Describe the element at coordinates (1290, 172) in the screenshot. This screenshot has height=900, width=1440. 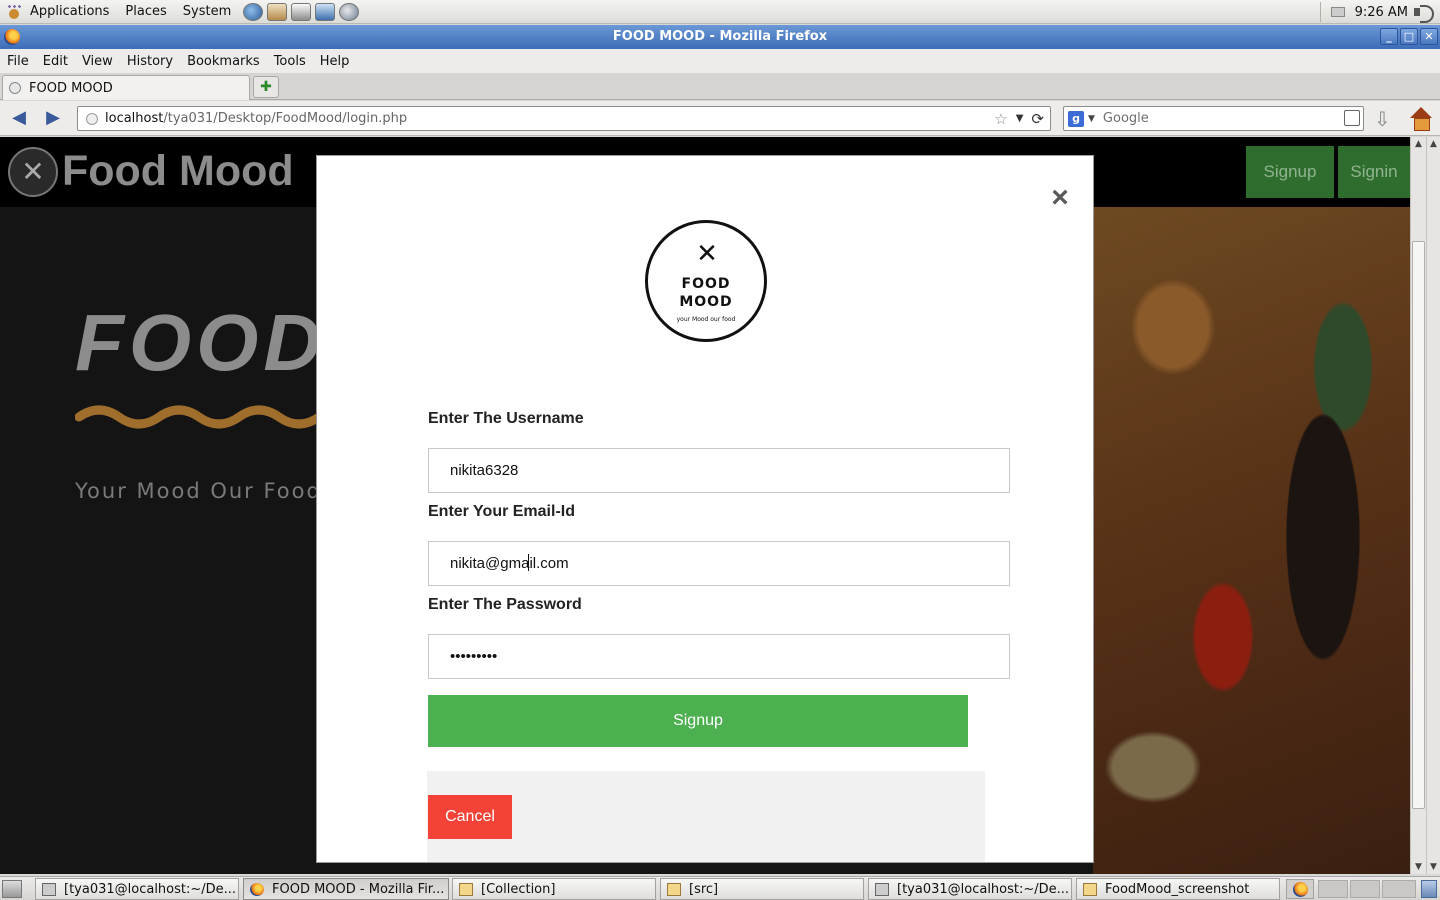
I see `header-signup-button: Signup` at that location.